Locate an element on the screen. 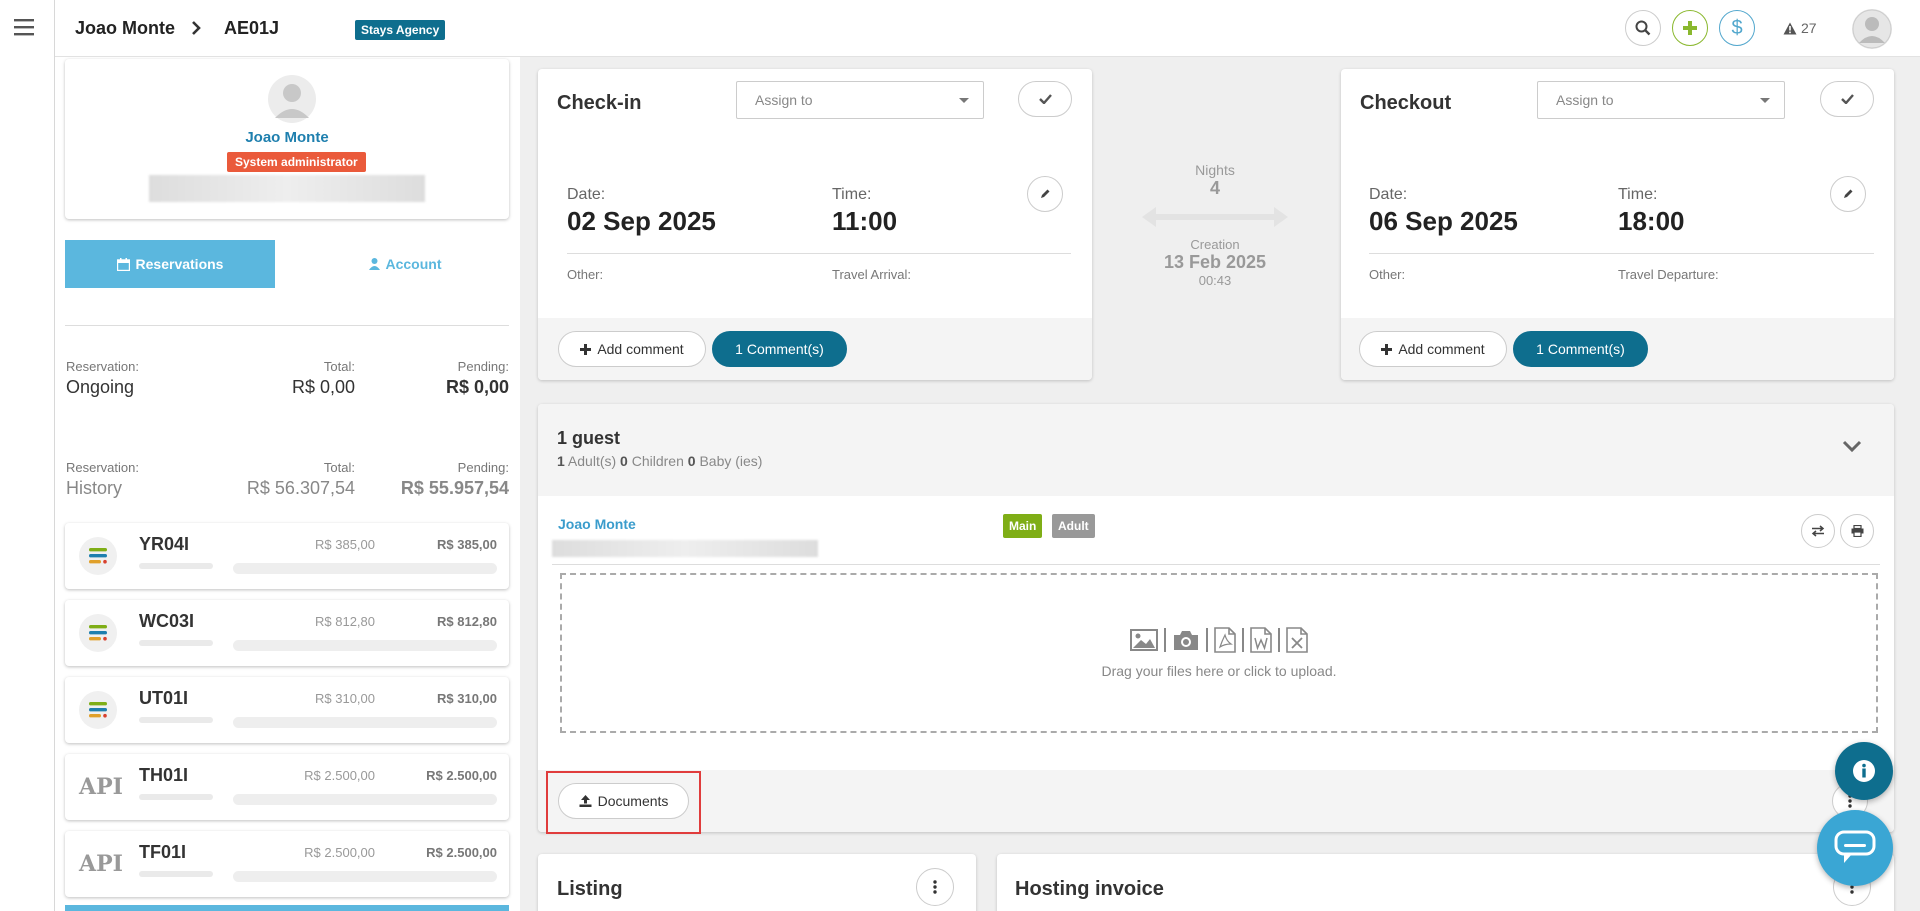  reservation-total: R$ 310,00 is located at coordinates (345, 698).